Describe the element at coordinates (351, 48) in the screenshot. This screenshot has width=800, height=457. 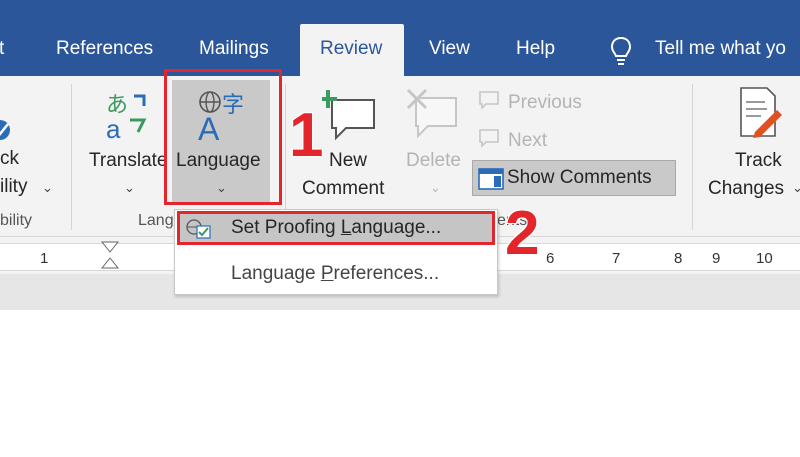
I see `tab-review-label: Review` at that location.